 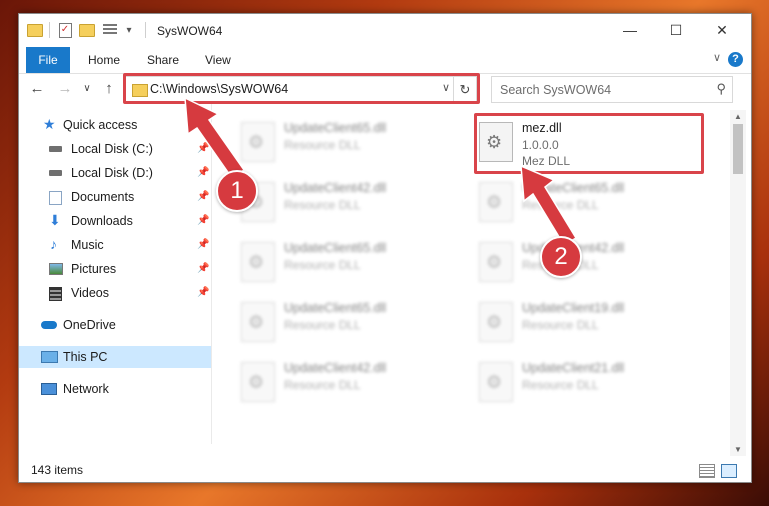 What do you see at coordinates (65, 89) in the screenshot?
I see `forward-arrow-icon: →` at bounding box center [65, 89].